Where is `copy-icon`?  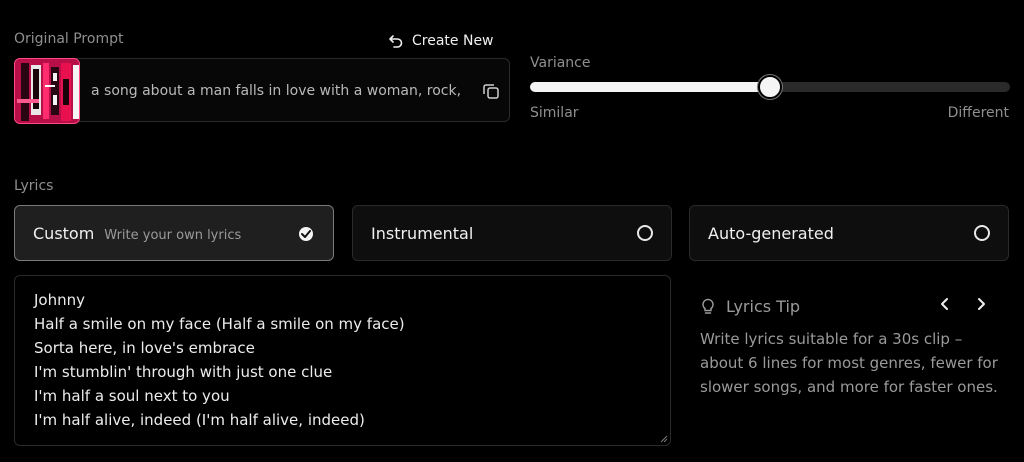
copy-icon is located at coordinates (491, 91).